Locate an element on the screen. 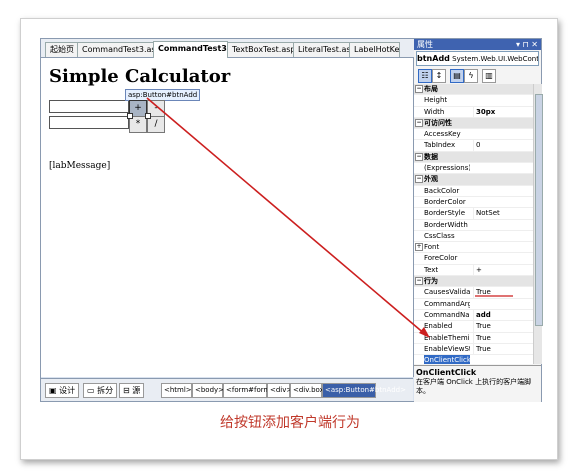 The image size is (580, 472). property-name: Text is located at coordinates (431, 269).